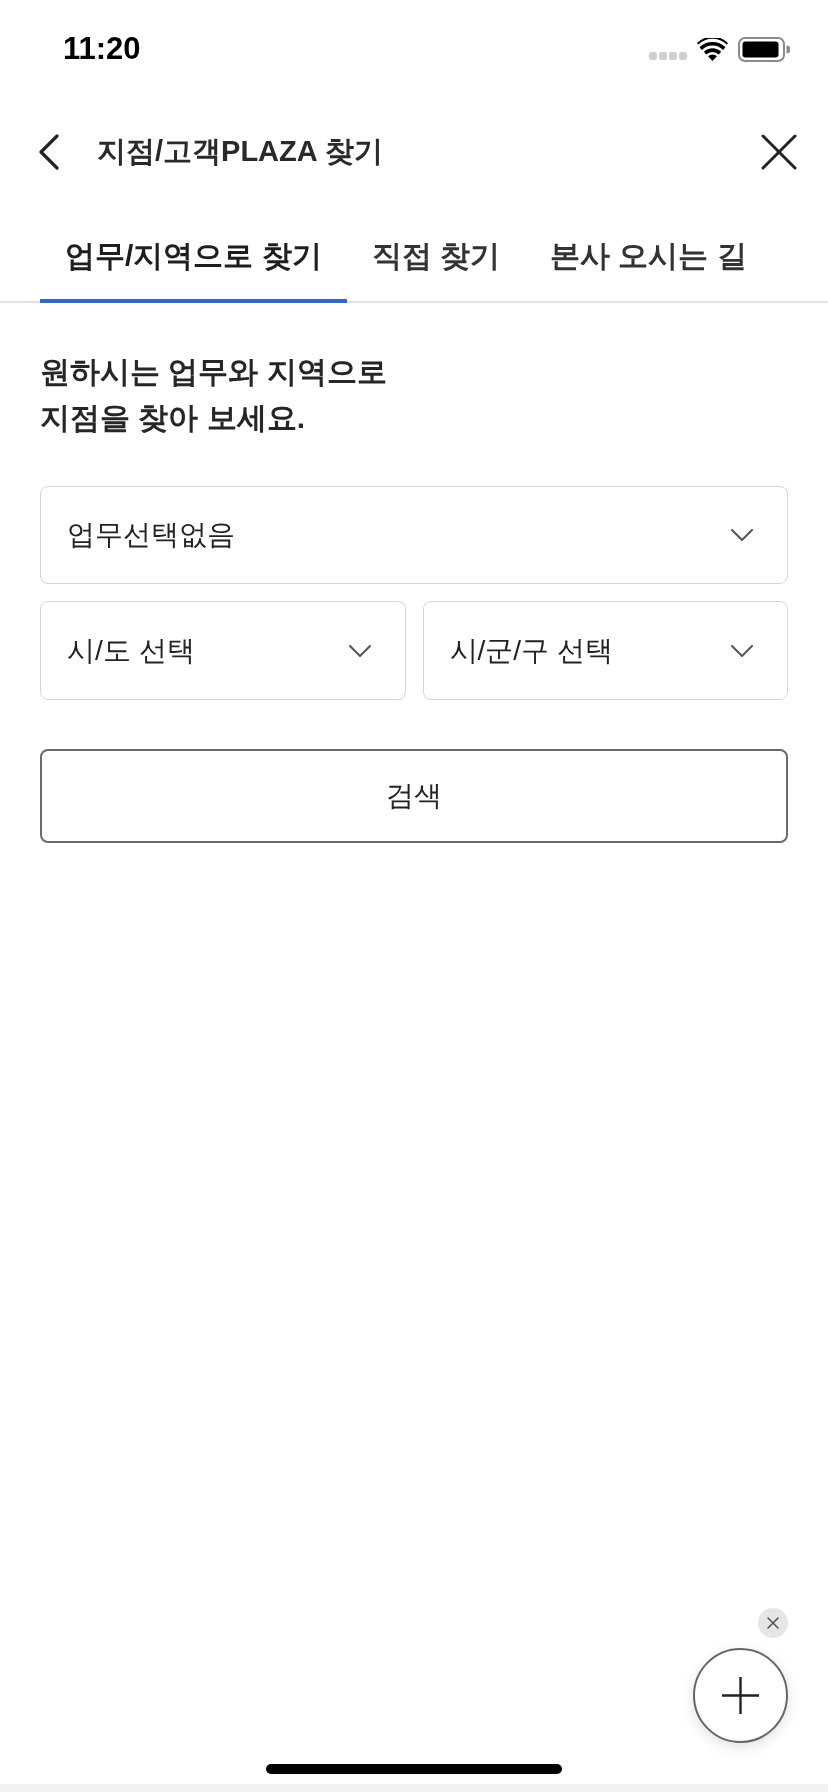  Describe the element at coordinates (740, 1695) in the screenshot. I see `plus-icon` at that location.